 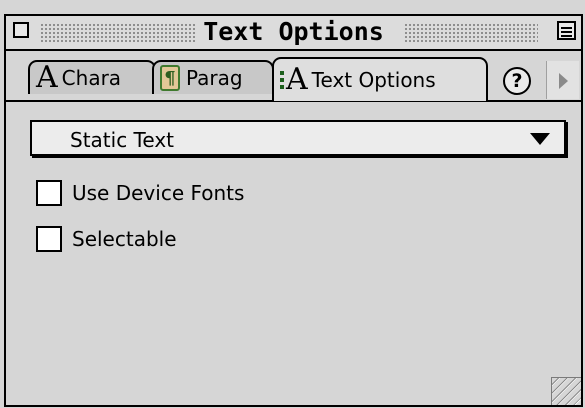 I want to click on window-title: Text Options, so click(x=293, y=31).